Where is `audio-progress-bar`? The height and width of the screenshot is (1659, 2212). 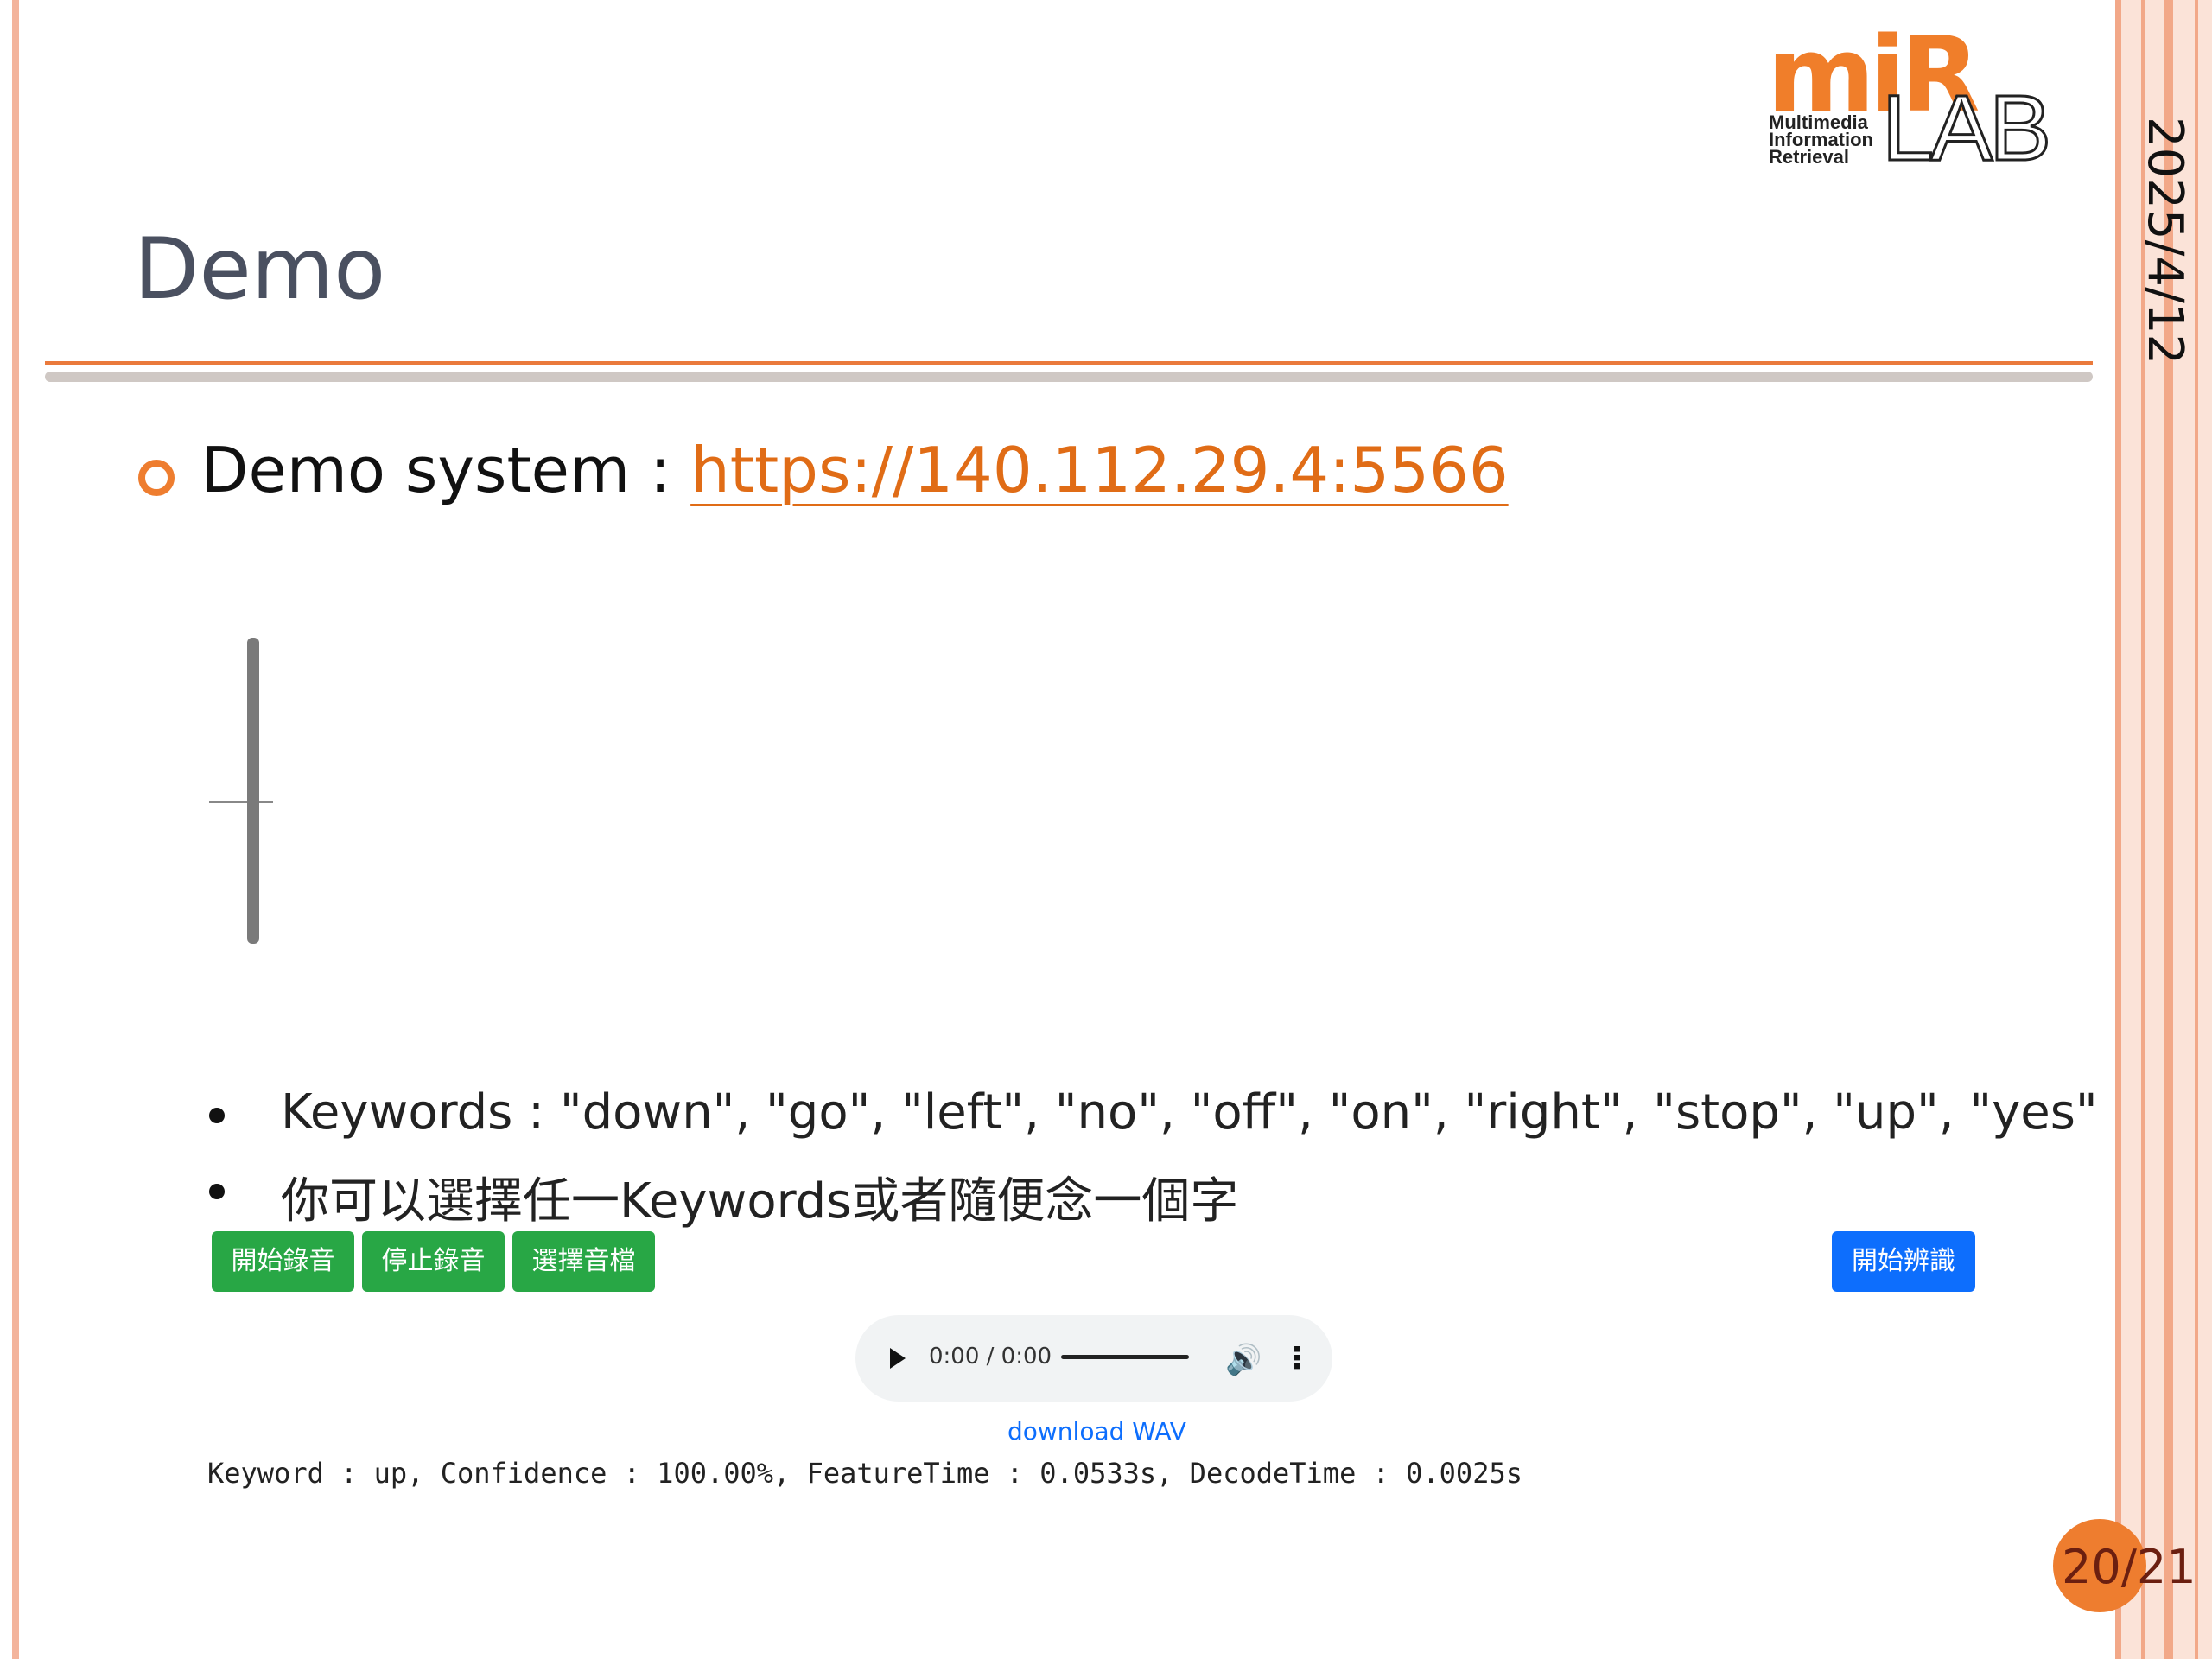
audio-progress-bar is located at coordinates (1125, 1357).